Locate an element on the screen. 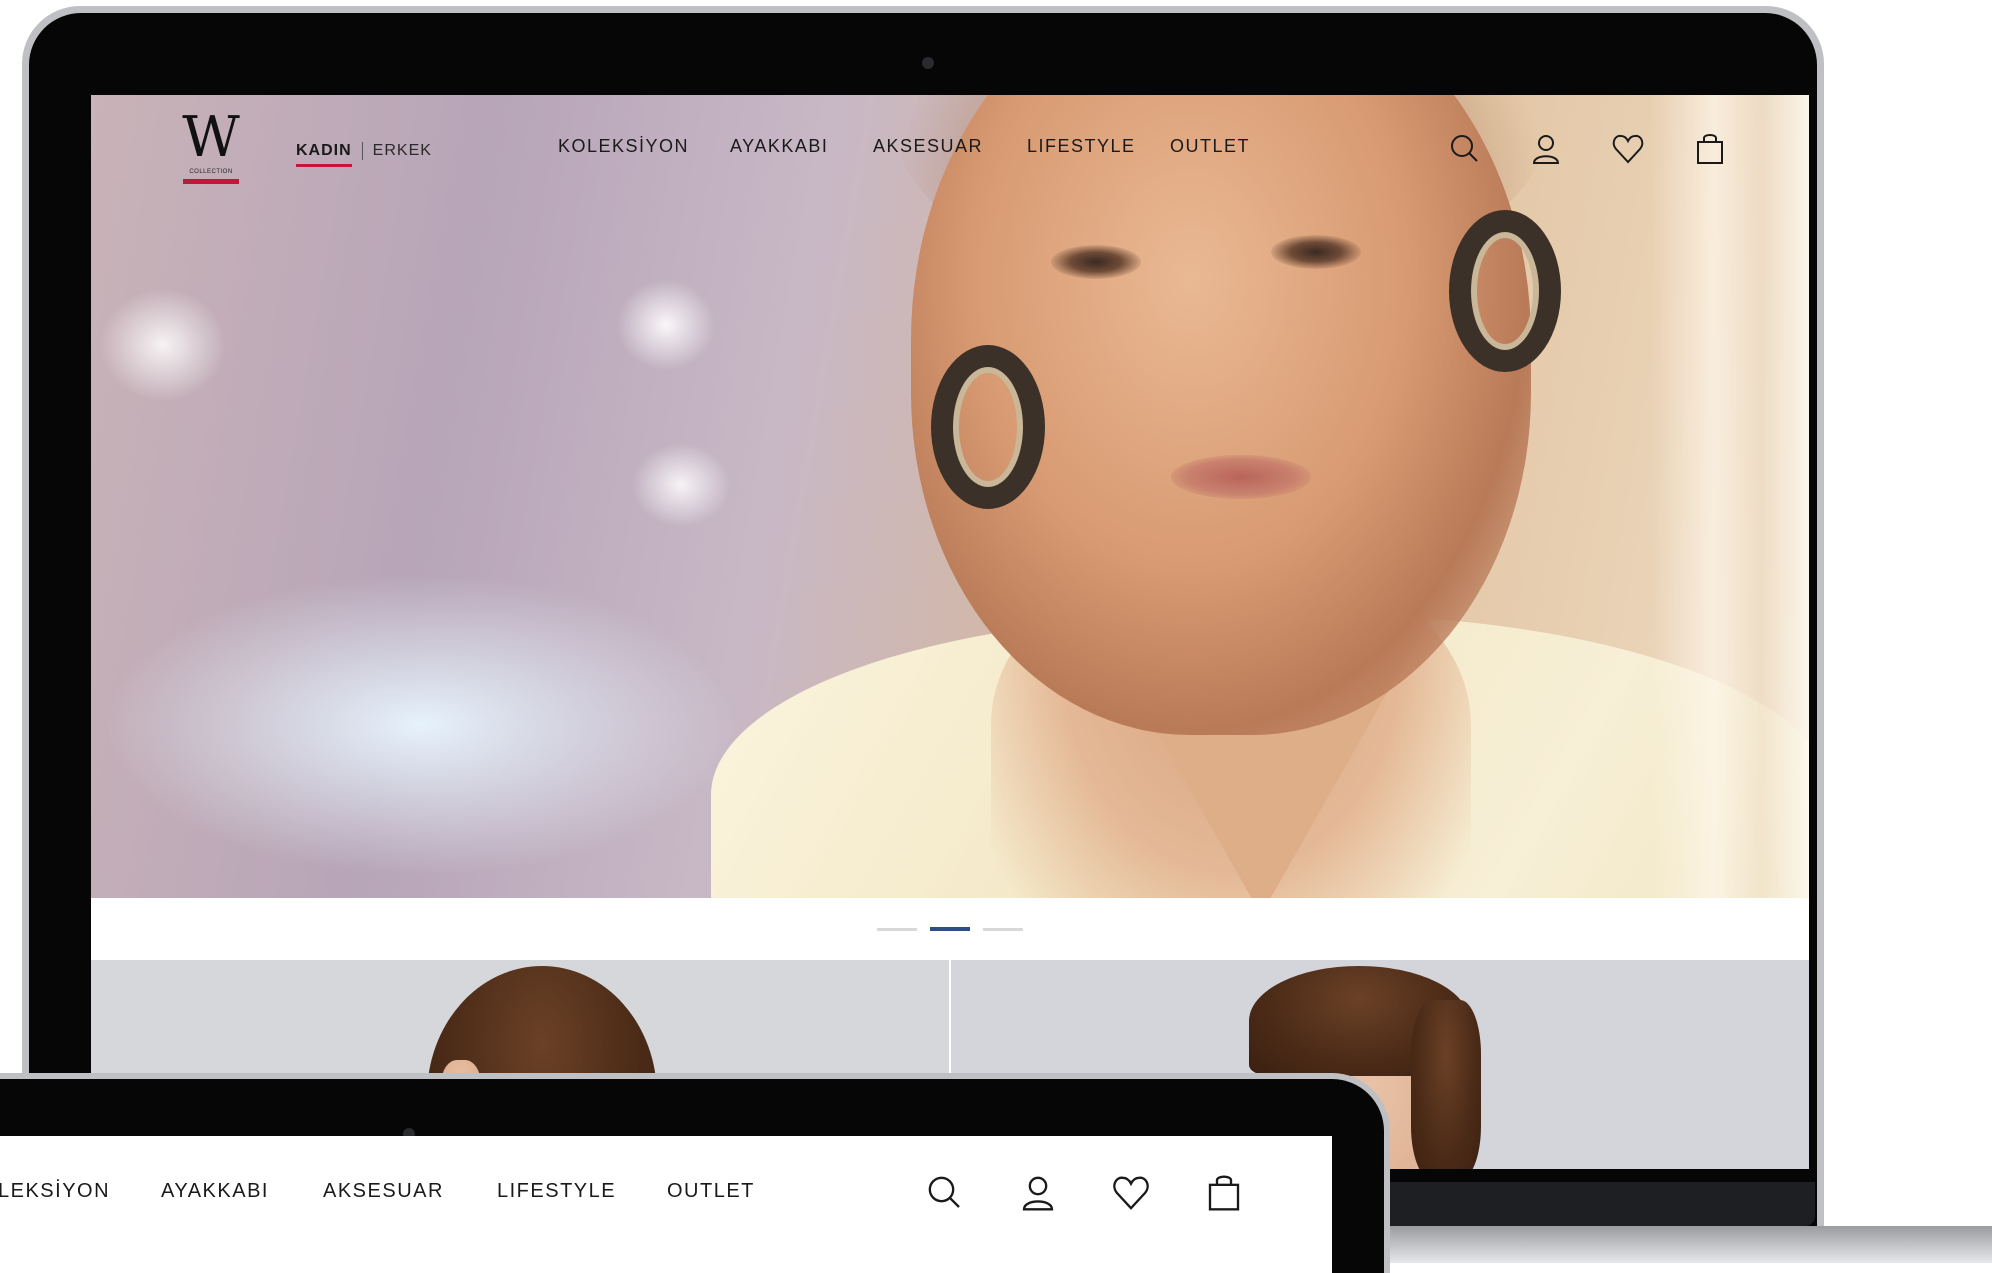 The height and width of the screenshot is (1273, 1992). hero-lips is located at coordinates (1241, 477).